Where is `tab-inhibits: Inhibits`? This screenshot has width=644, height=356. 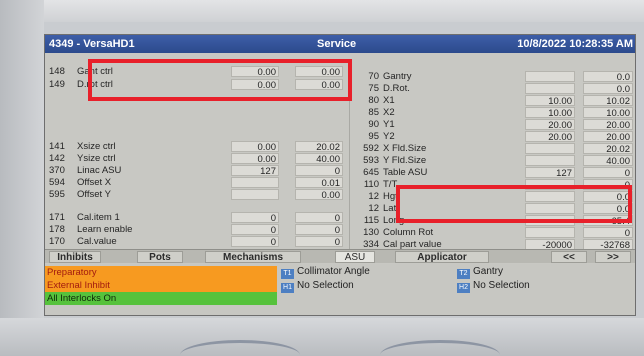 tab-inhibits: Inhibits is located at coordinates (75, 257).